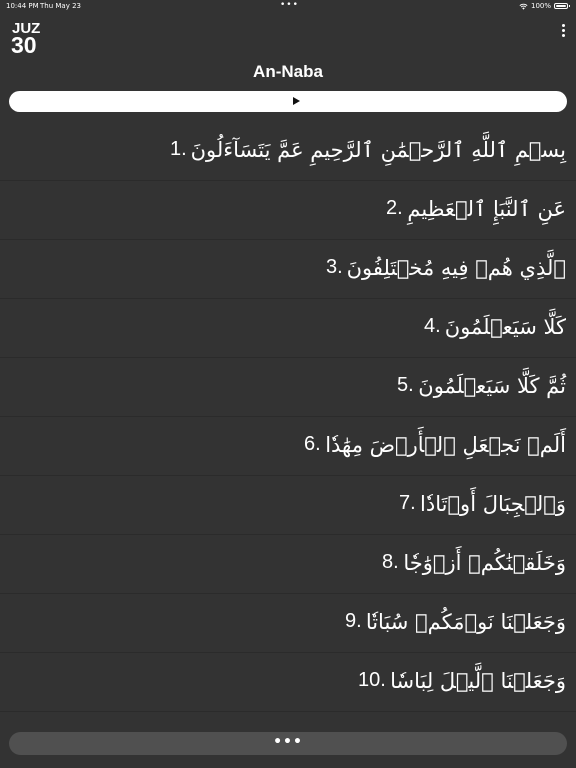 The height and width of the screenshot is (768, 576). What do you see at coordinates (540, 6) in the screenshot?
I see `battery-percent: 100%` at bounding box center [540, 6].